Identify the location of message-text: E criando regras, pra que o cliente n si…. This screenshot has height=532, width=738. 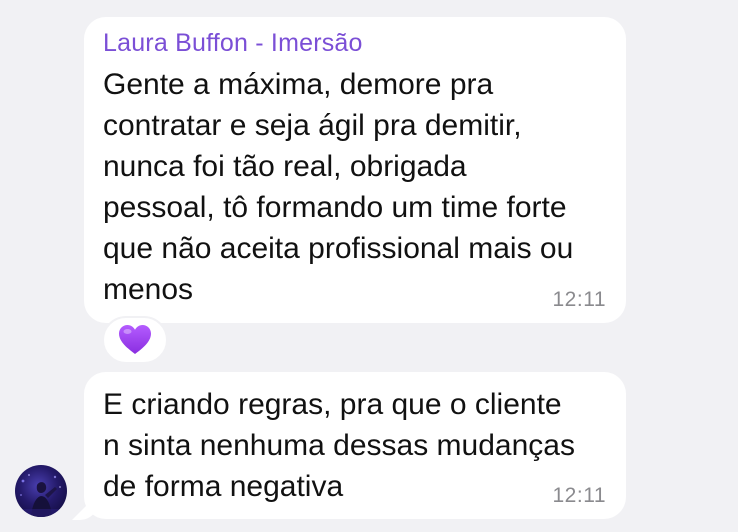
(339, 445).